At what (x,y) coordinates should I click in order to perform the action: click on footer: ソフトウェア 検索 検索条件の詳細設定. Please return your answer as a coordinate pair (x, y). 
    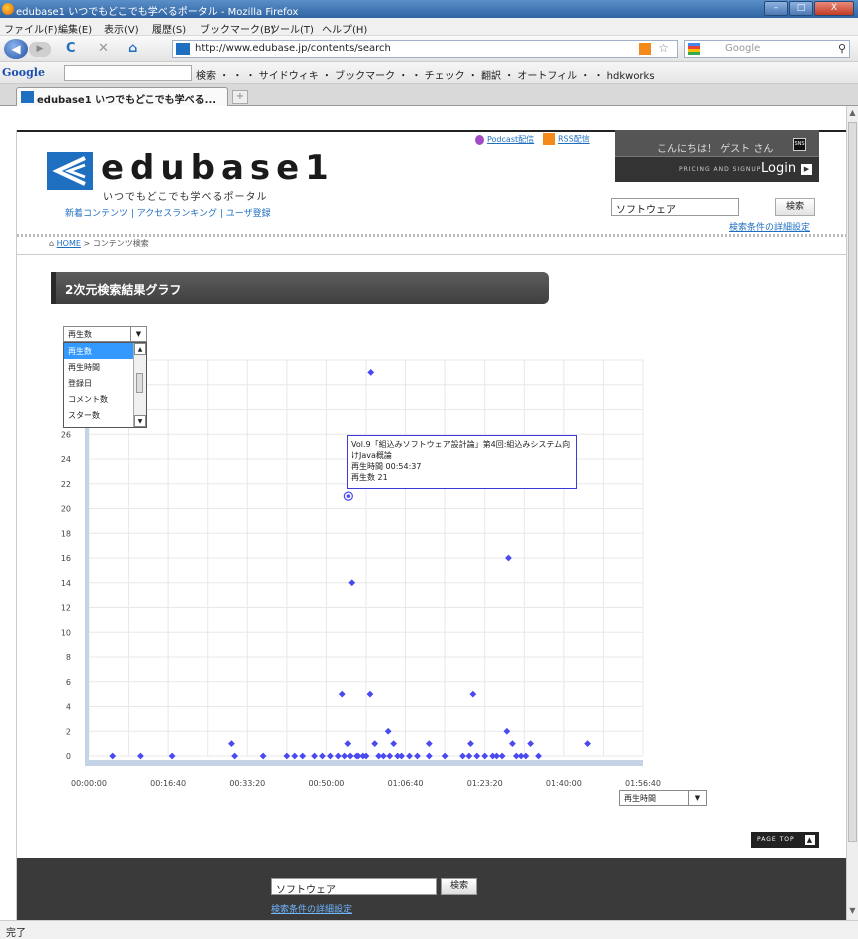
    Looking at the image, I should click on (431, 889).